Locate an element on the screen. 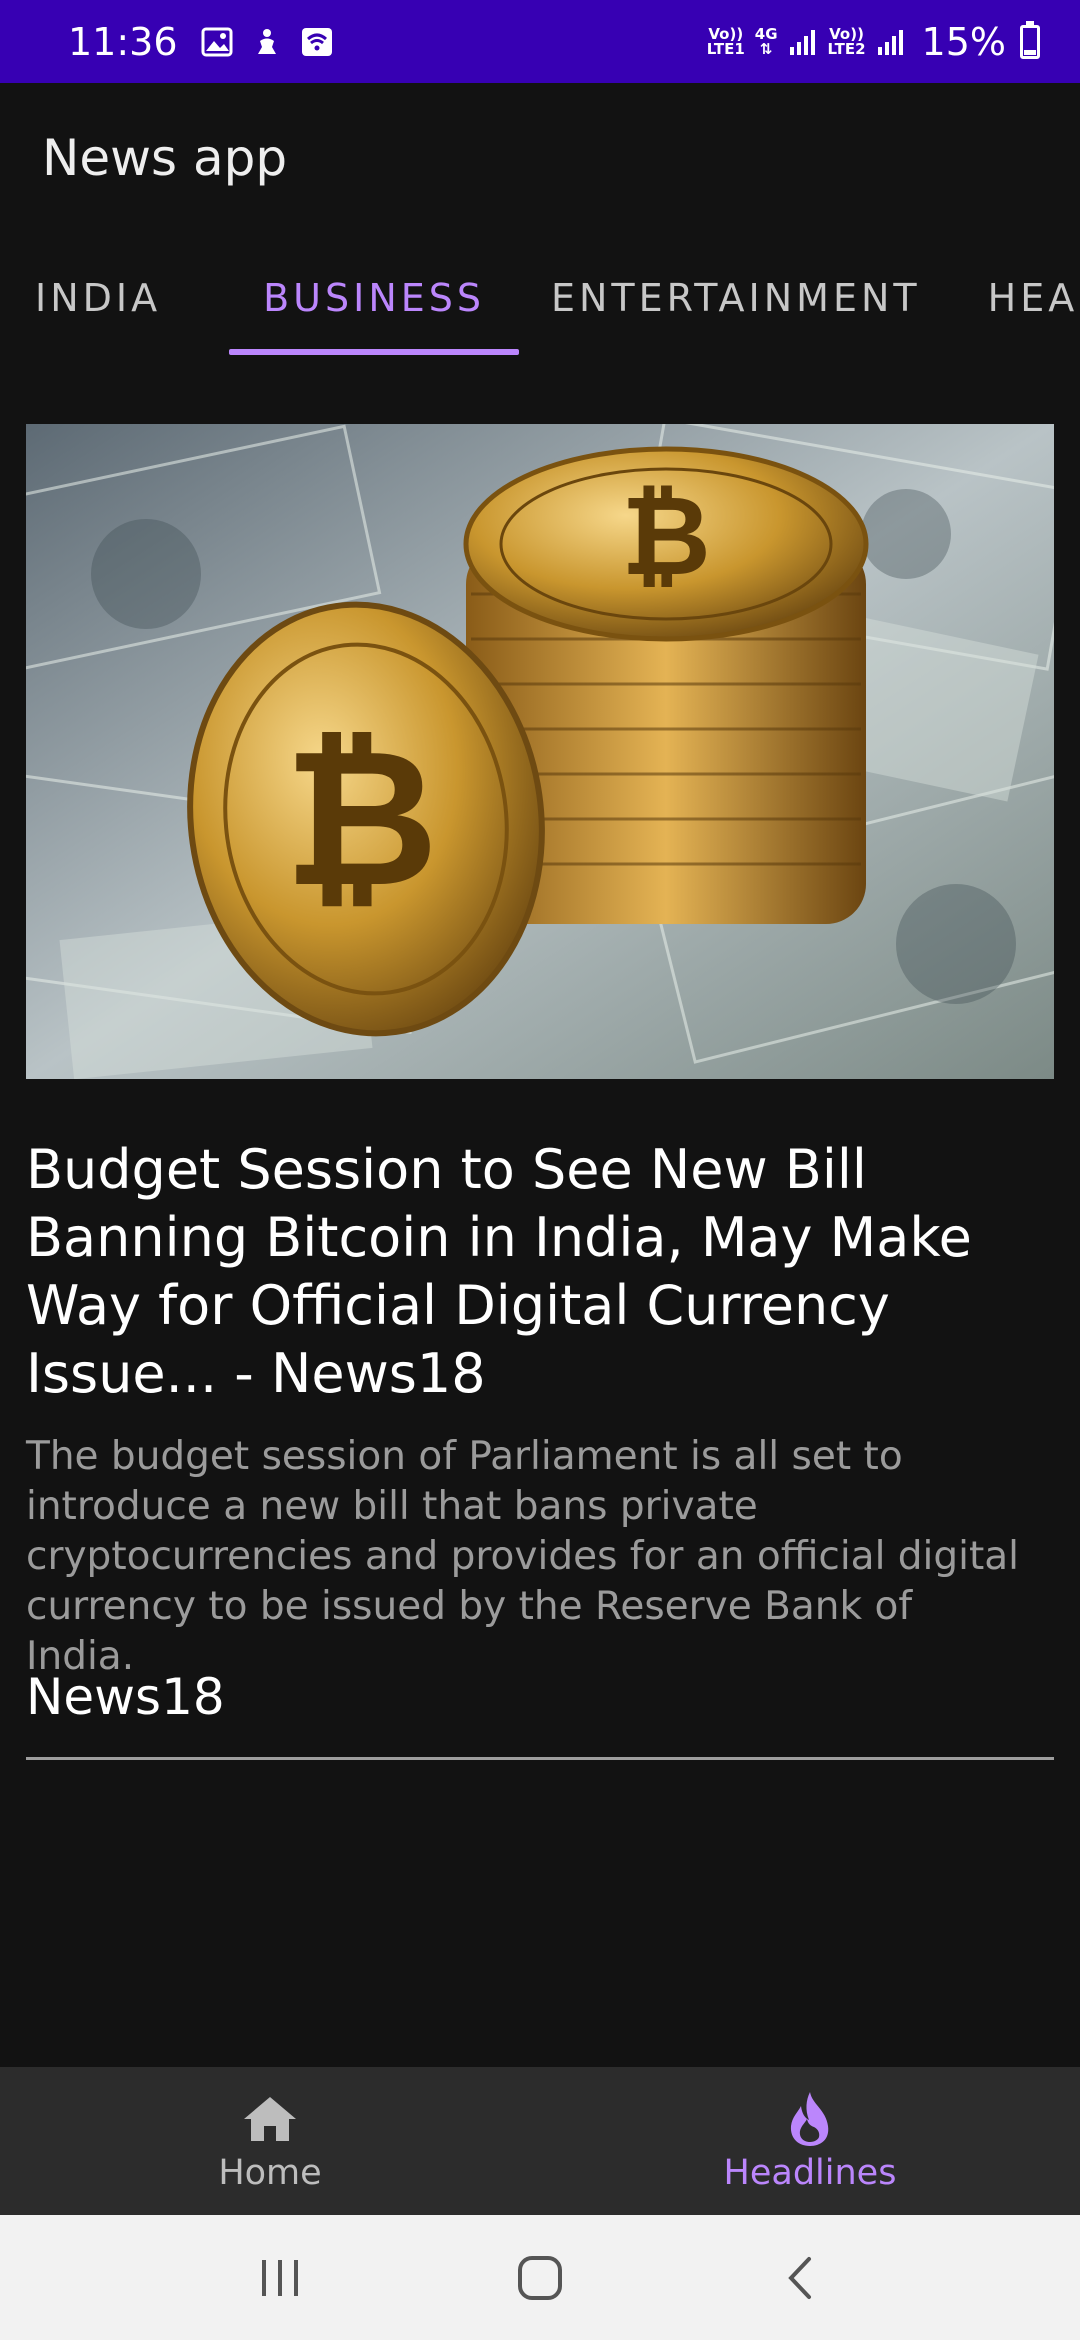  data-arrows-icon: ⇅ is located at coordinates (766, 48).